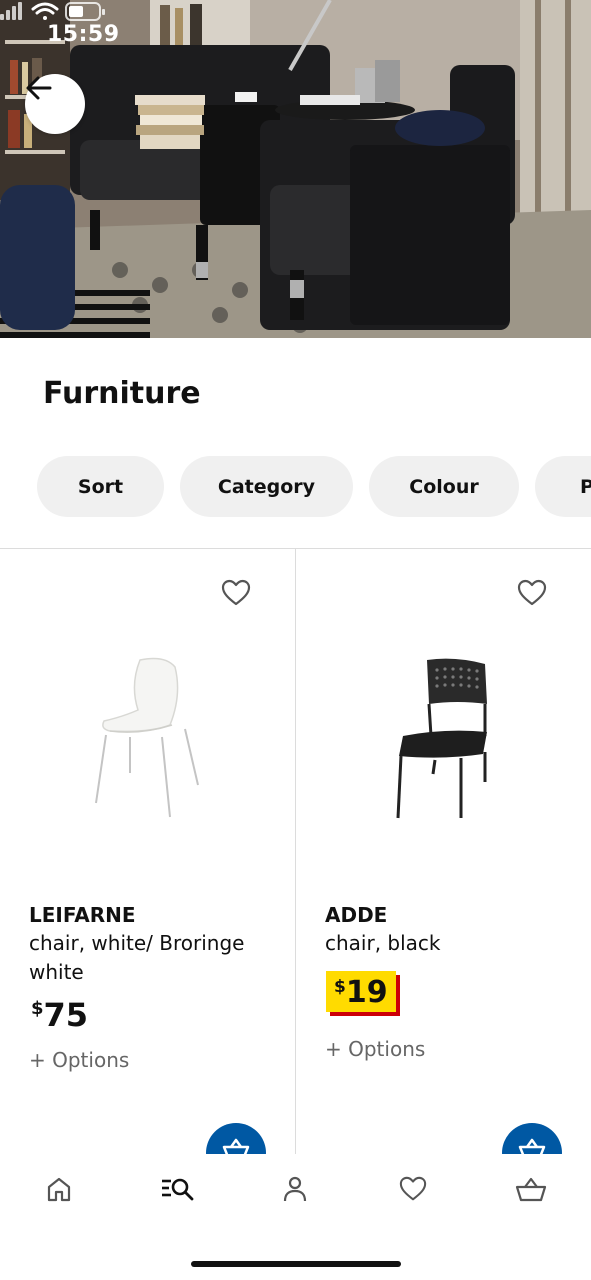  I want to click on nav-favourites, so click(413, 1189).